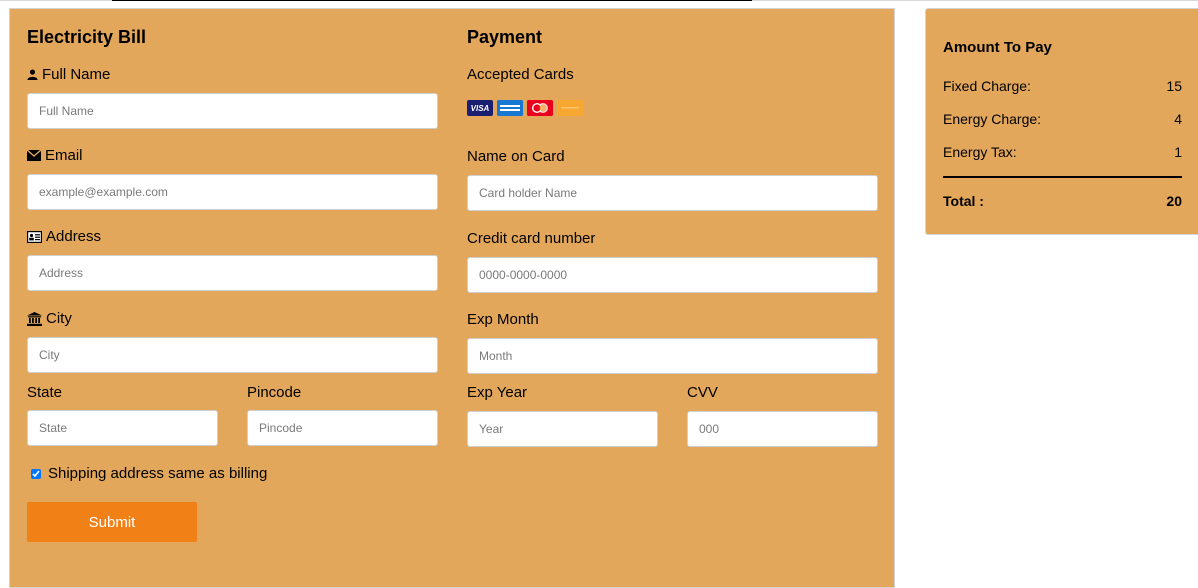 The image size is (1198, 588). Describe the element at coordinates (1062, 201) in the screenshot. I see `summary-total-row: Total : 20` at that location.